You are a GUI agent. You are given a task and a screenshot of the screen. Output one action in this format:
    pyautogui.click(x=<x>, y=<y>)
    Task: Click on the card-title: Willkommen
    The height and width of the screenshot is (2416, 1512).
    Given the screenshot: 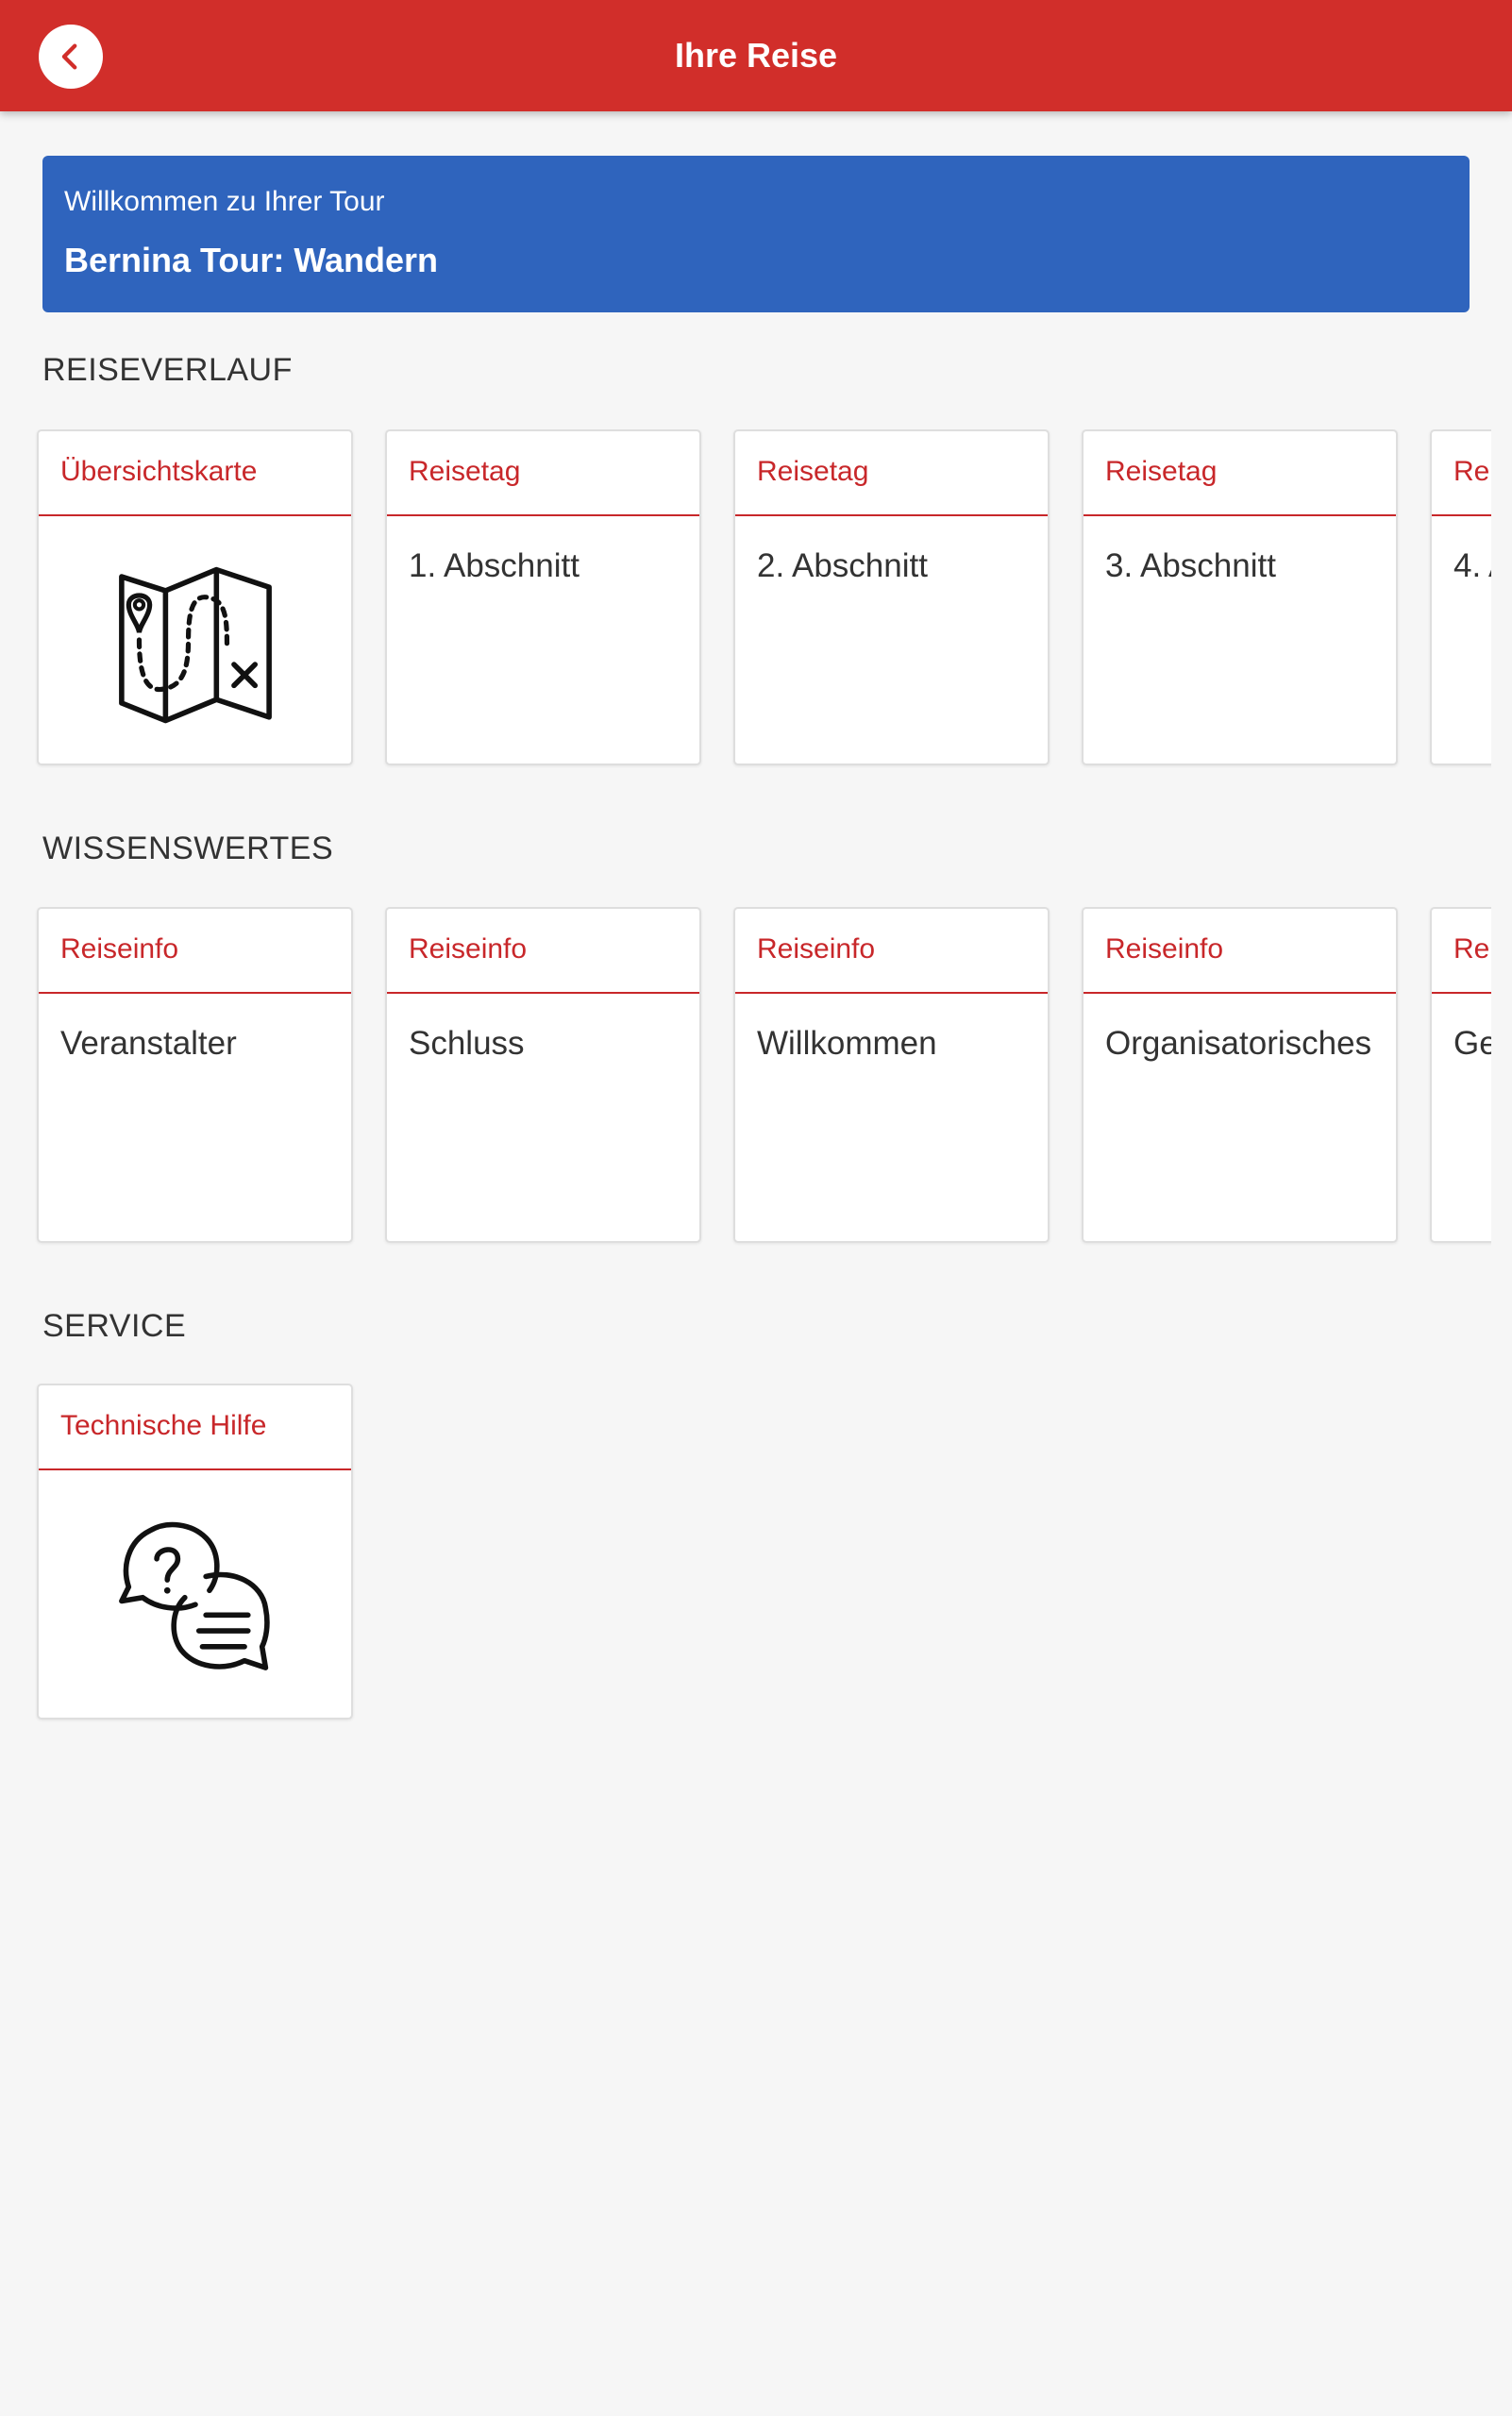 What is the action you would take?
    pyautogui.click(x=847, y=1044)
    